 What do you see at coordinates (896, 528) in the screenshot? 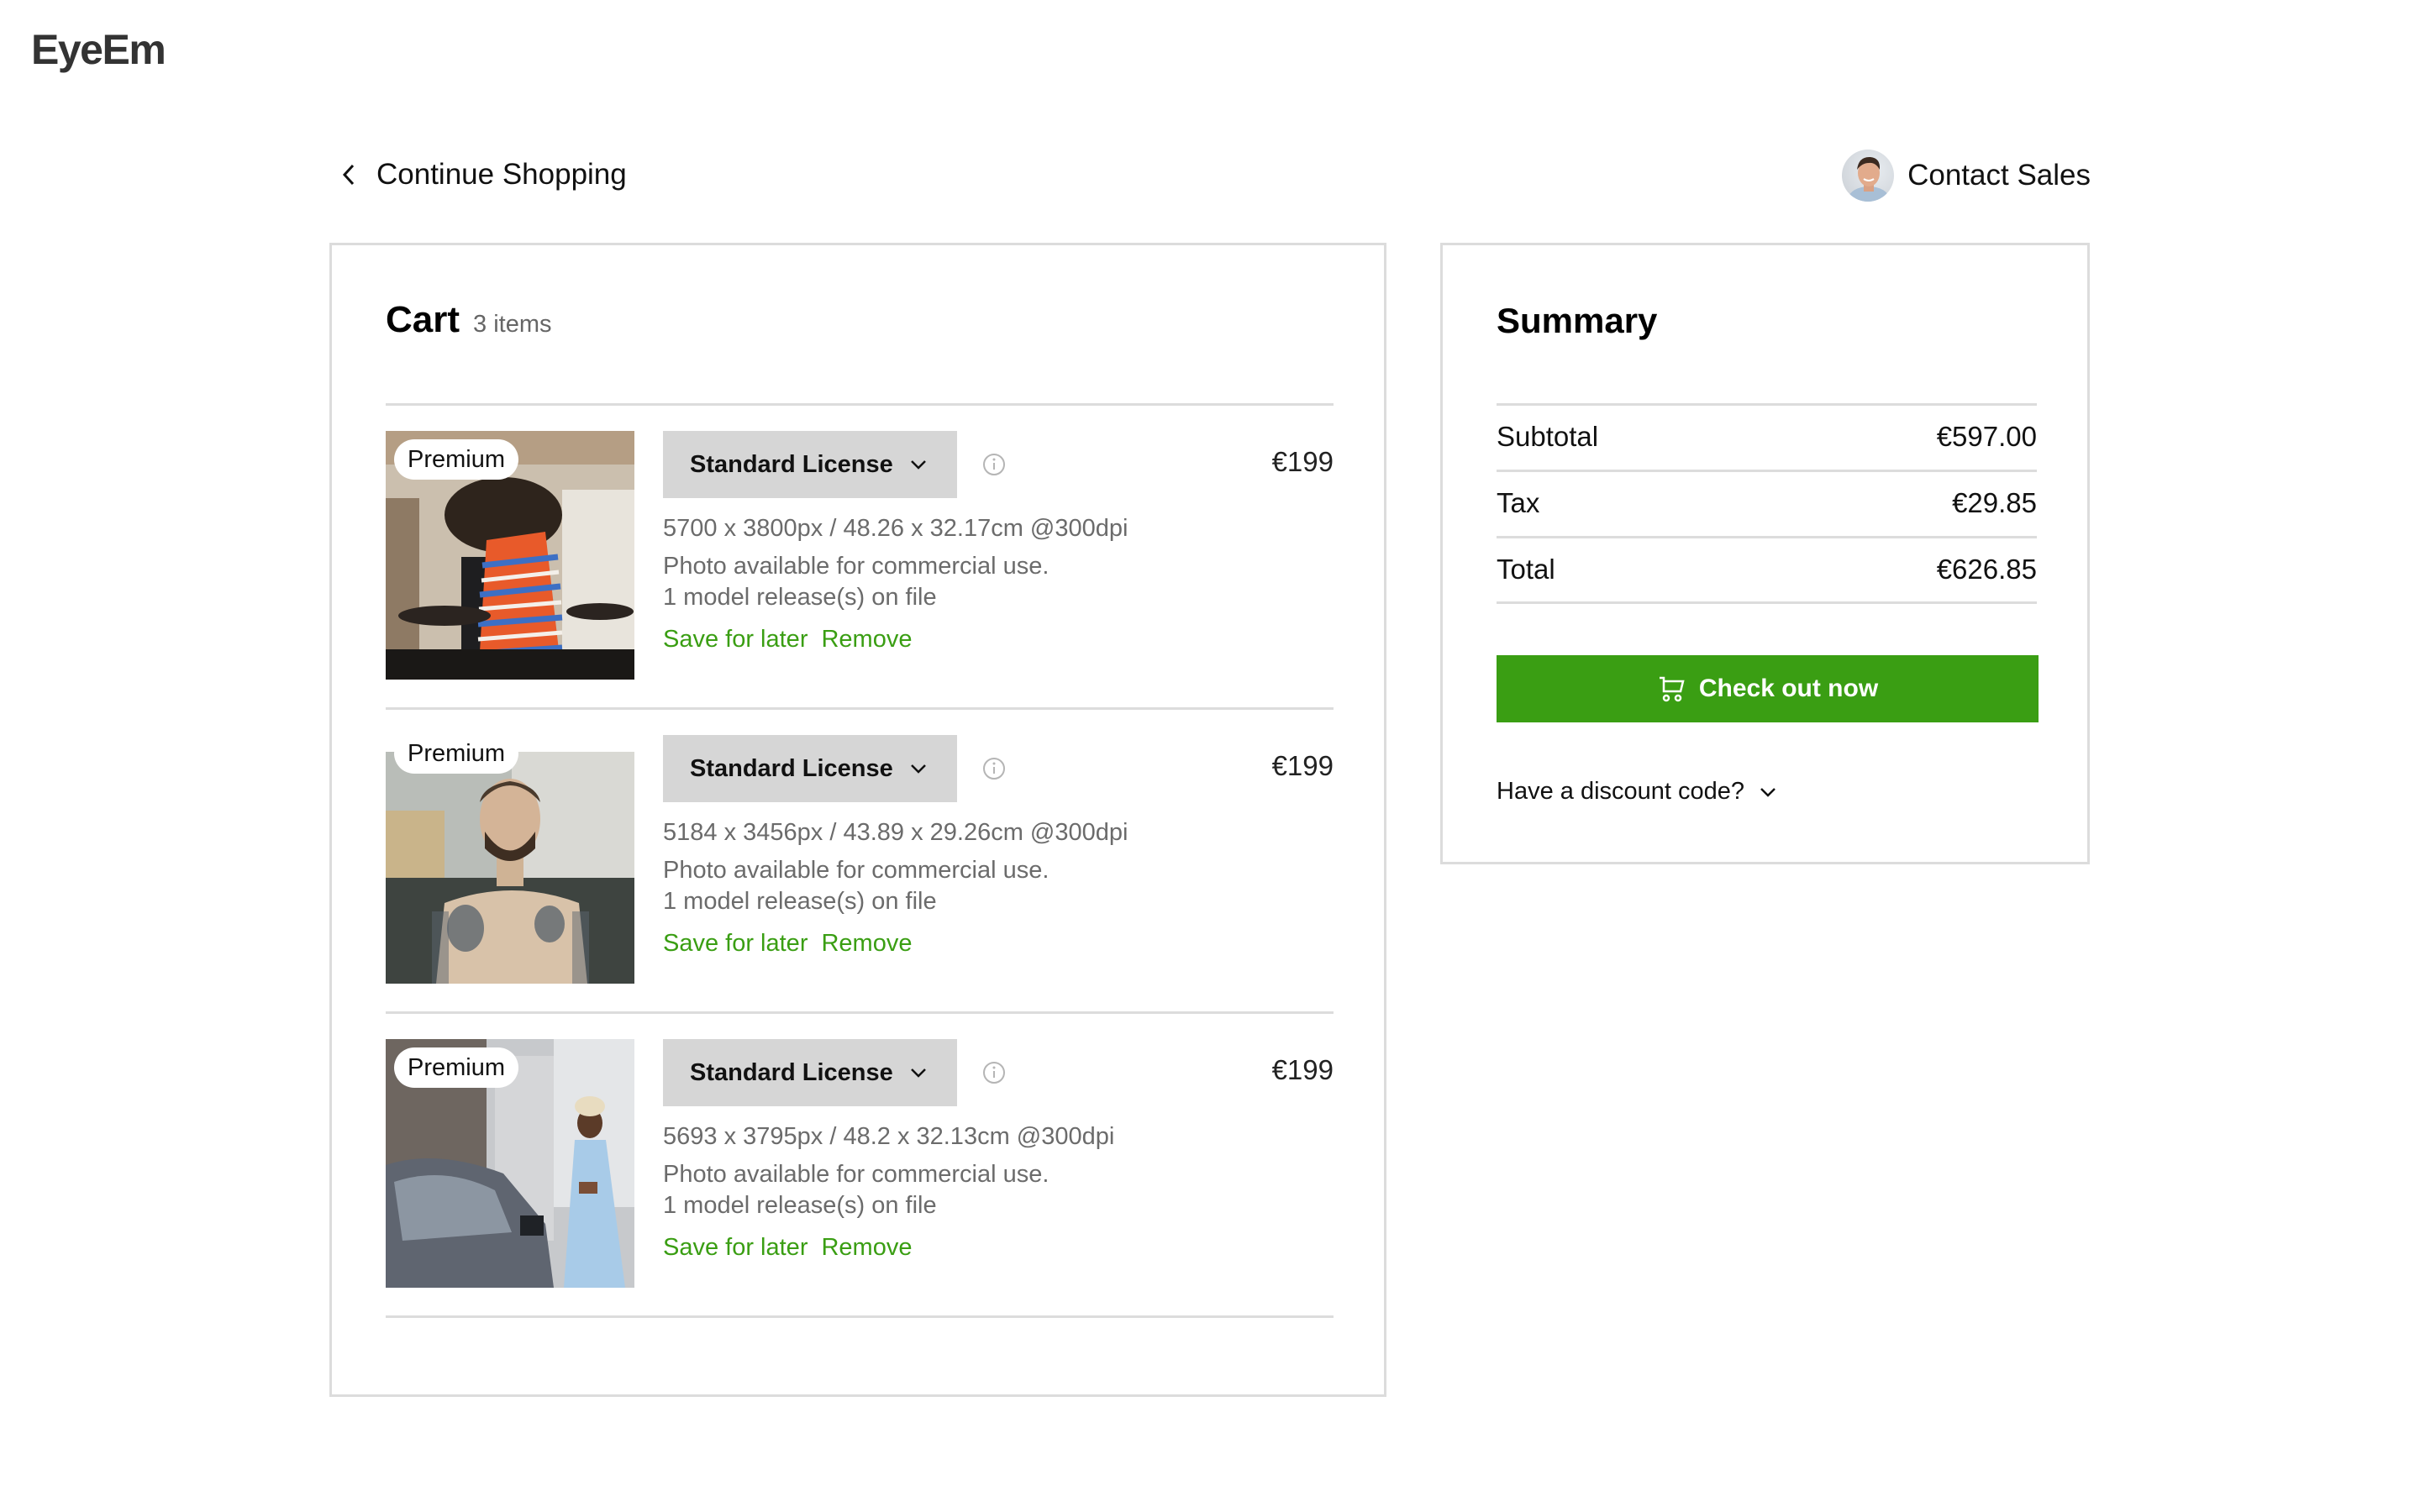
I see `item-dimensions: 5700 x 3800px / 48.26 x 32.17cm @300dpi` at bounding box center [896, 528].